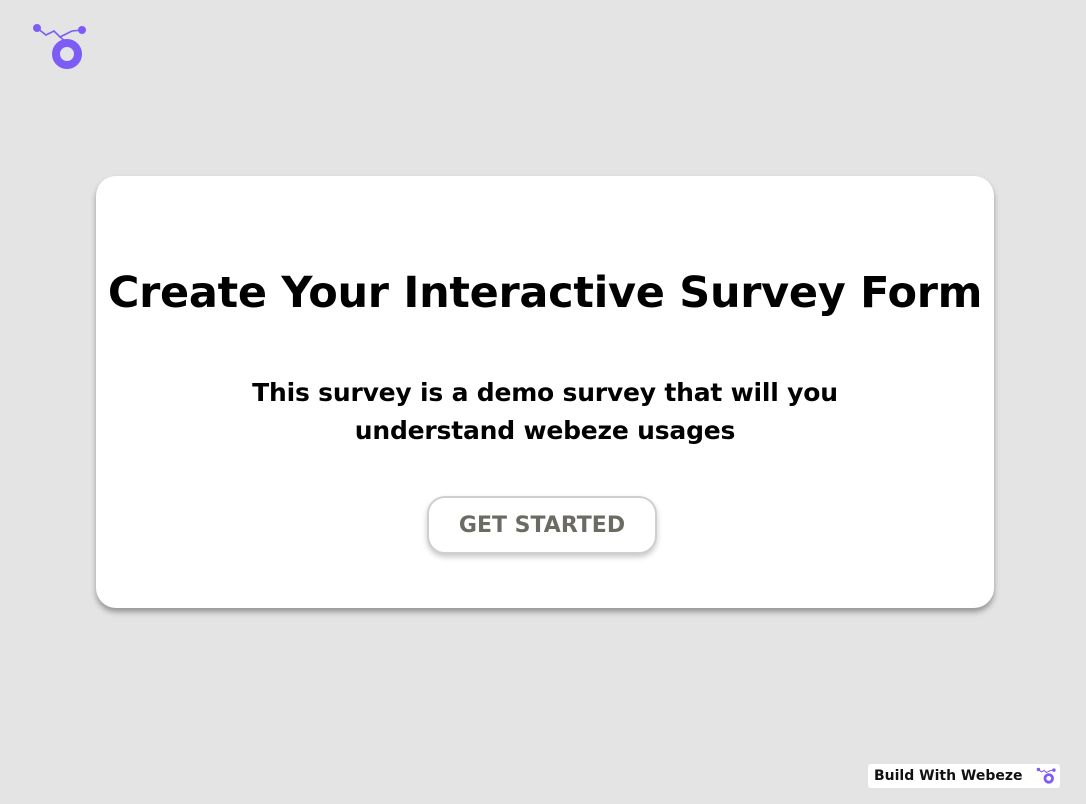 This screenshot has width=1086, height=804. Describe the element at coordinates (948, 776) in the screenshot. I see `badge-label: Build With Webeze` at that location.